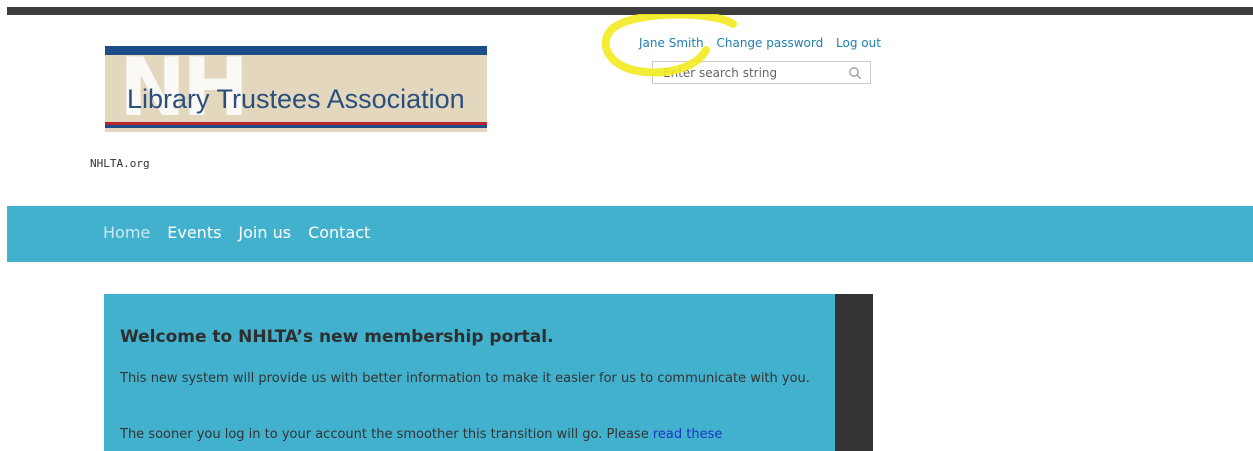 This screenshot has width=1253, height=451. I want to click on search-icon, so click(855, 73).